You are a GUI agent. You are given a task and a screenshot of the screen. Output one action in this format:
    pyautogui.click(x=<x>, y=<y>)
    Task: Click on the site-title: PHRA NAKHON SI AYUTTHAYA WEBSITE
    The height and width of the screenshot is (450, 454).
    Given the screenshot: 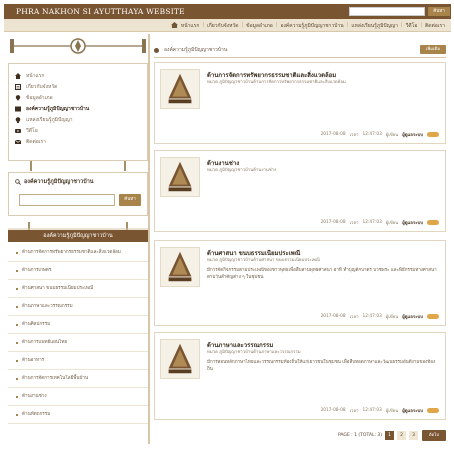 What is the action you would take?
    pyautogui.click(x=100, y=11)
    